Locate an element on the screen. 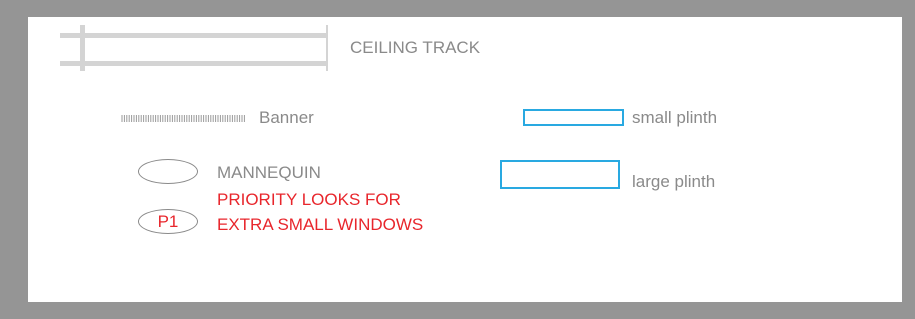 This screenshot has height=319, width=915. priority-line-2: EXTRA SMALL WINDOWS is located at coordinates (320, 224).